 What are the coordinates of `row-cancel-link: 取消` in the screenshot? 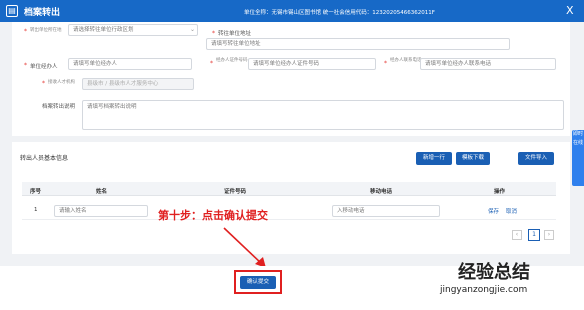 It's located at (511, 211).